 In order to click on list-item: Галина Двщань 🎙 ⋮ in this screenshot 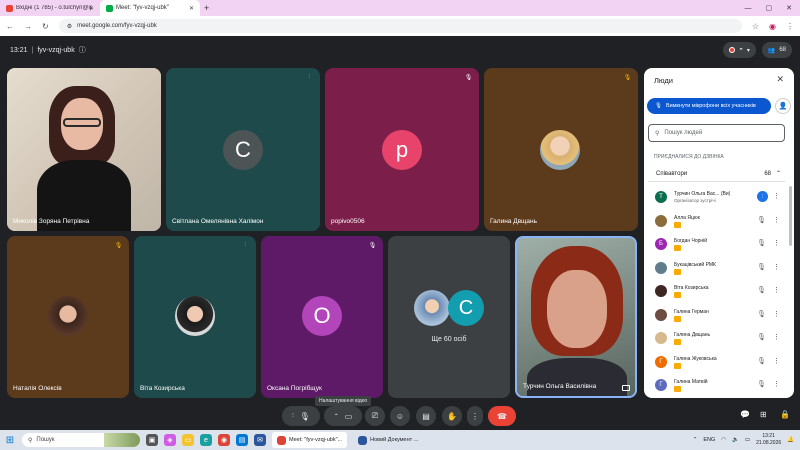, I will do `click(718, 339)`.